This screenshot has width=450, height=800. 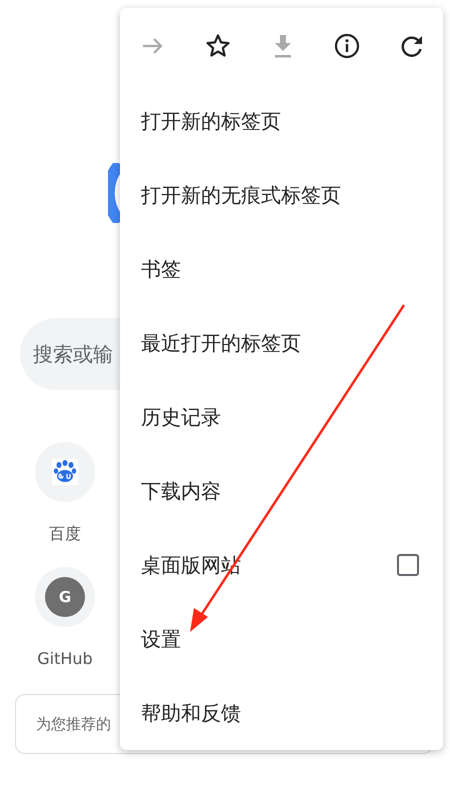 I want to click on checkbox, so click(x=408, y=565).